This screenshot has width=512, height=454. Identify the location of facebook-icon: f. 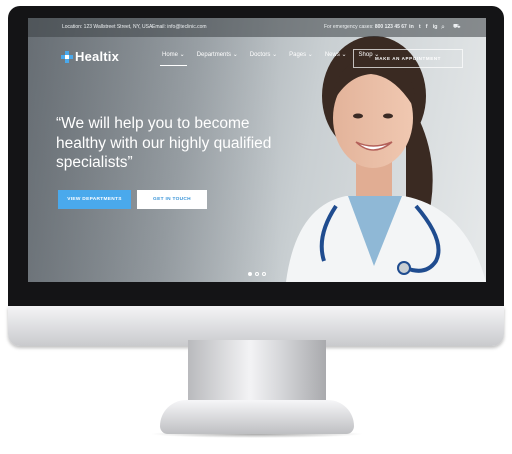
(427, 27).